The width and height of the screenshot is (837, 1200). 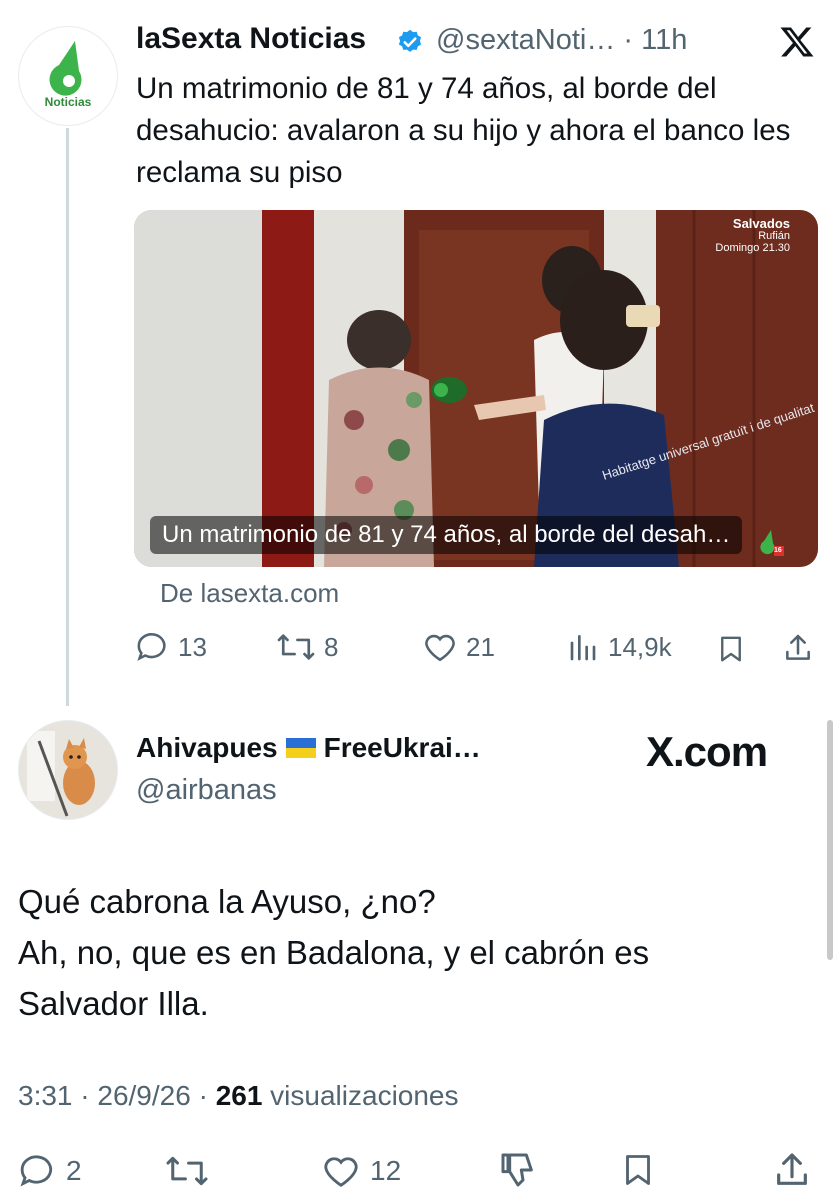 What do you see at coordinates (410, 40) in the screenshot?
I see `verified-badge-icon` at bounding box center [410, 40].